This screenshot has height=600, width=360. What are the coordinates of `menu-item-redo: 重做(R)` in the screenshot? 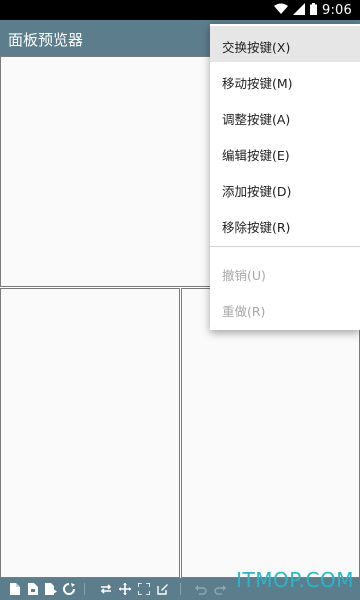 It's located at (285, 308).